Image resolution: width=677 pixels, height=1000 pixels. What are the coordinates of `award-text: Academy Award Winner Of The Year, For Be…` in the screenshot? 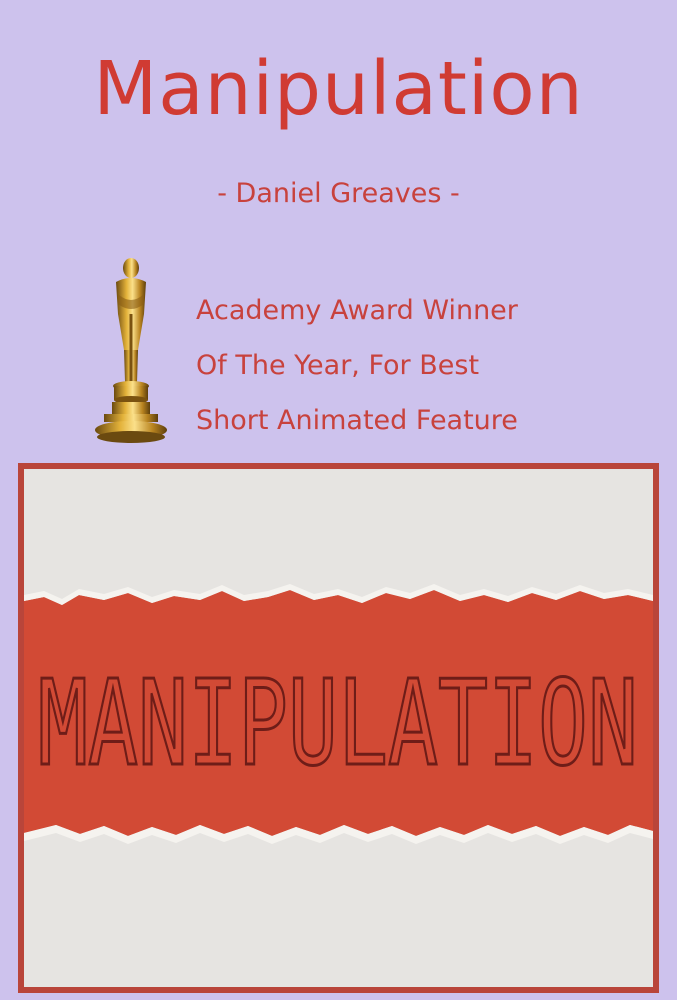 It's located at (357, 365).